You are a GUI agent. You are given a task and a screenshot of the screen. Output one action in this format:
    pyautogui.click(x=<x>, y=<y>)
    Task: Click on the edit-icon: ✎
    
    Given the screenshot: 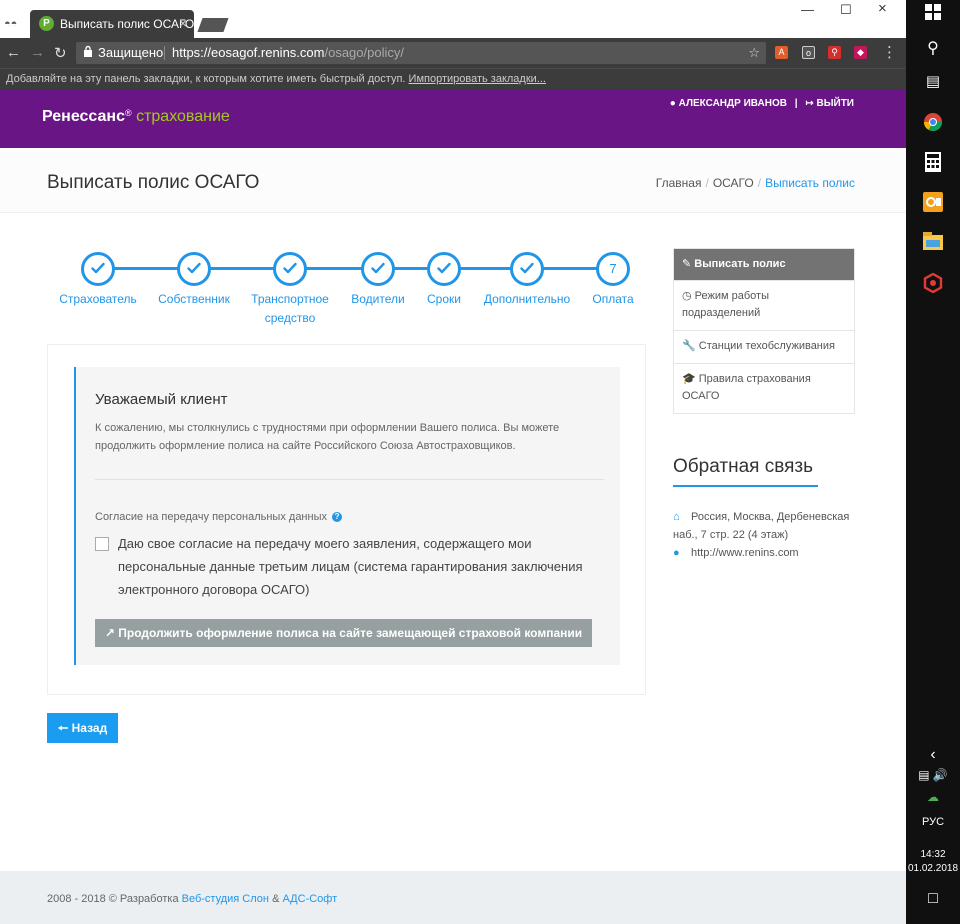 What is the action you would take?
    pyautogui.click(x=687, y=264)
    